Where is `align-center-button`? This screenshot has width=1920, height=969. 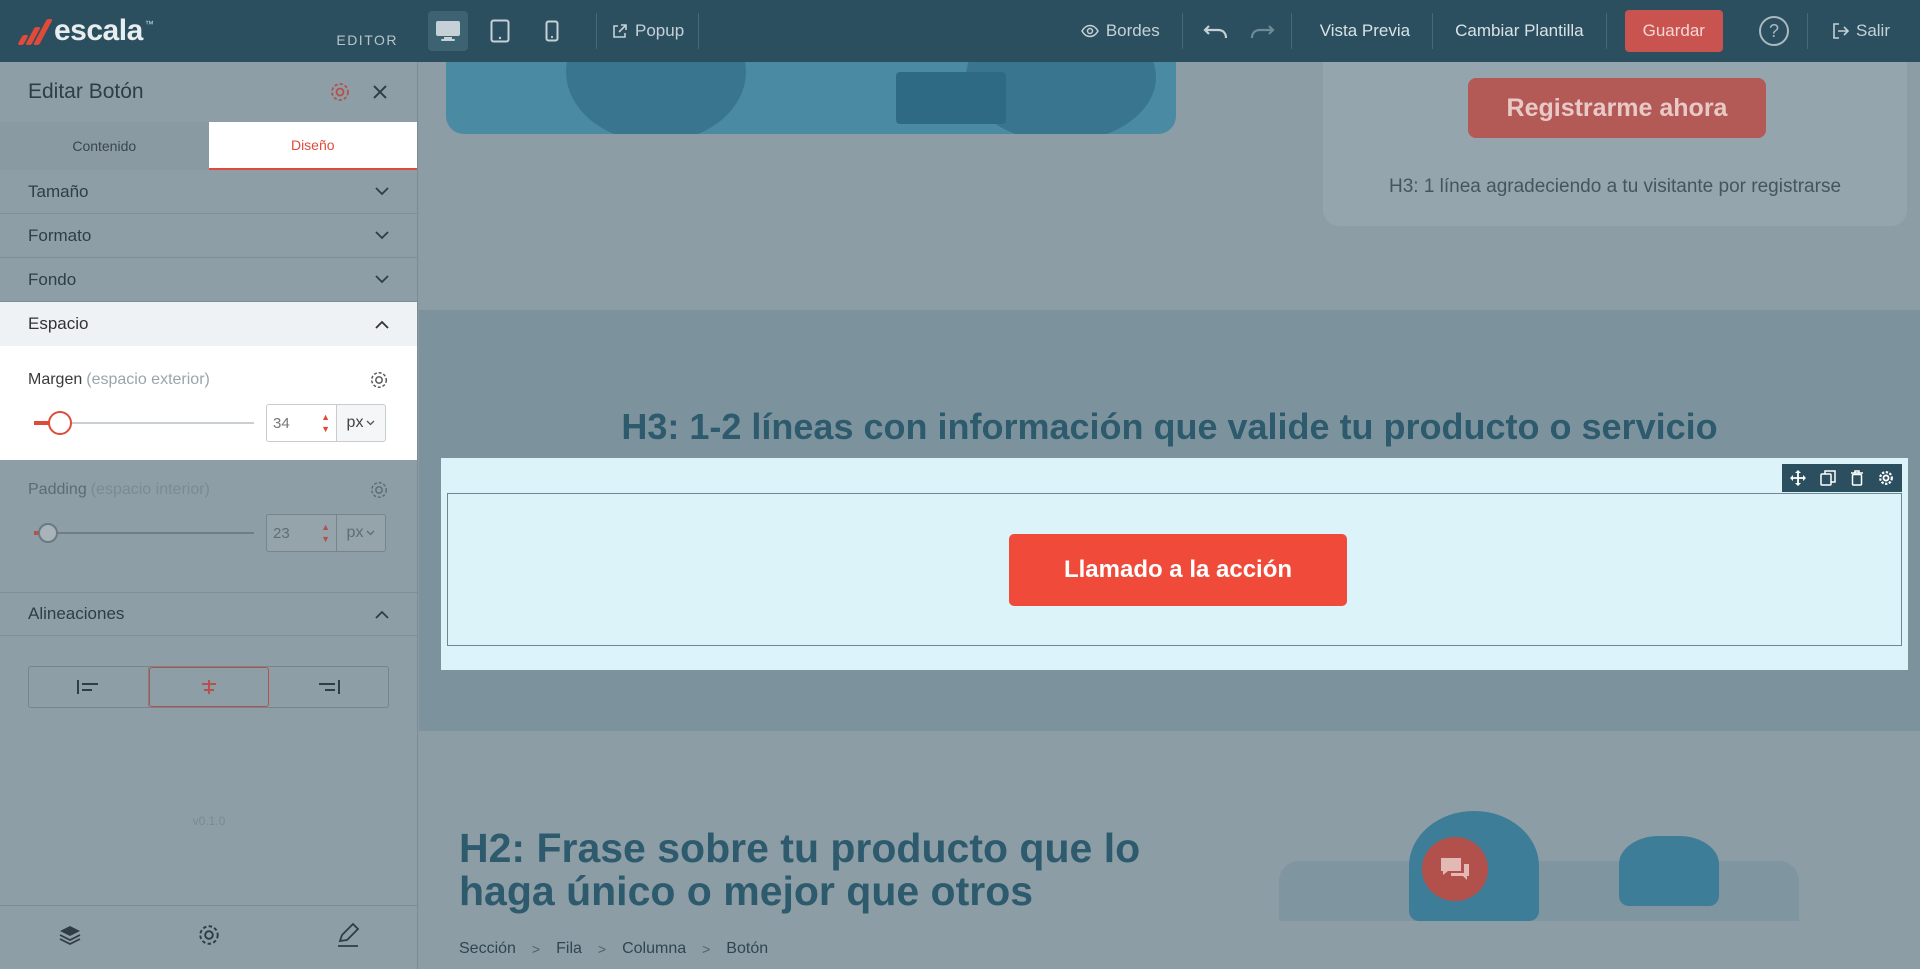
align-center-button is located at coordinates (209, 687).